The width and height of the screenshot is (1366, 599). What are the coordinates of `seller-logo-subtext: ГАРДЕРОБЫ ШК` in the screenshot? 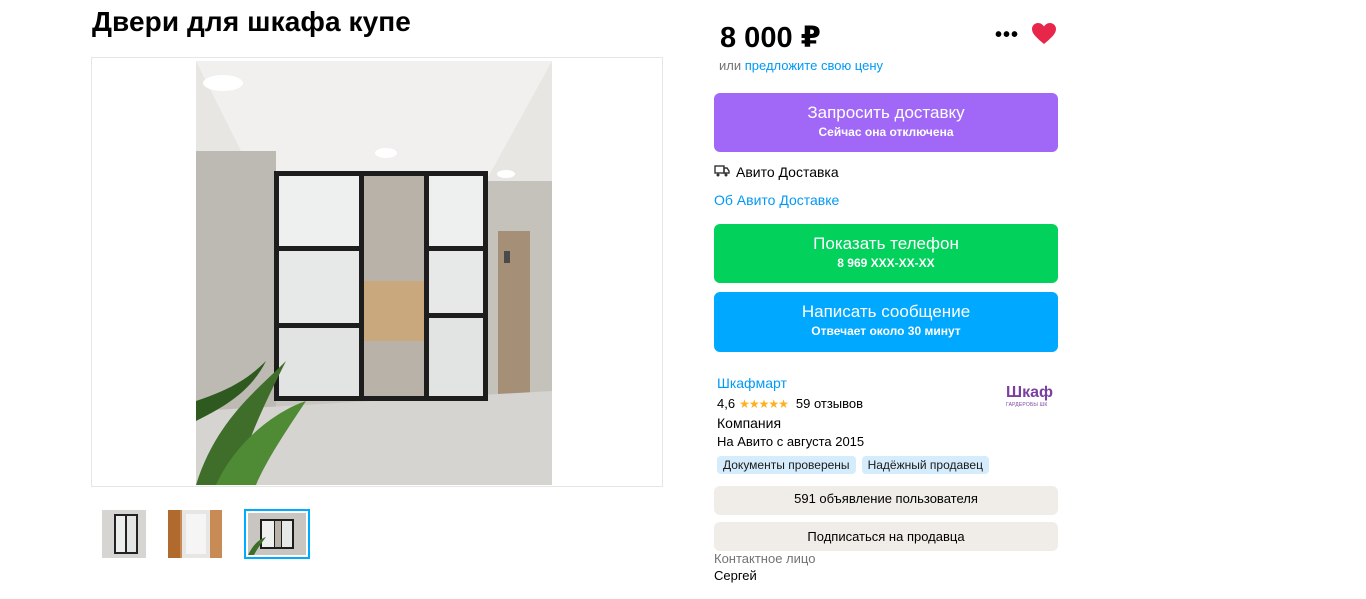 It's located at (1027, 405).